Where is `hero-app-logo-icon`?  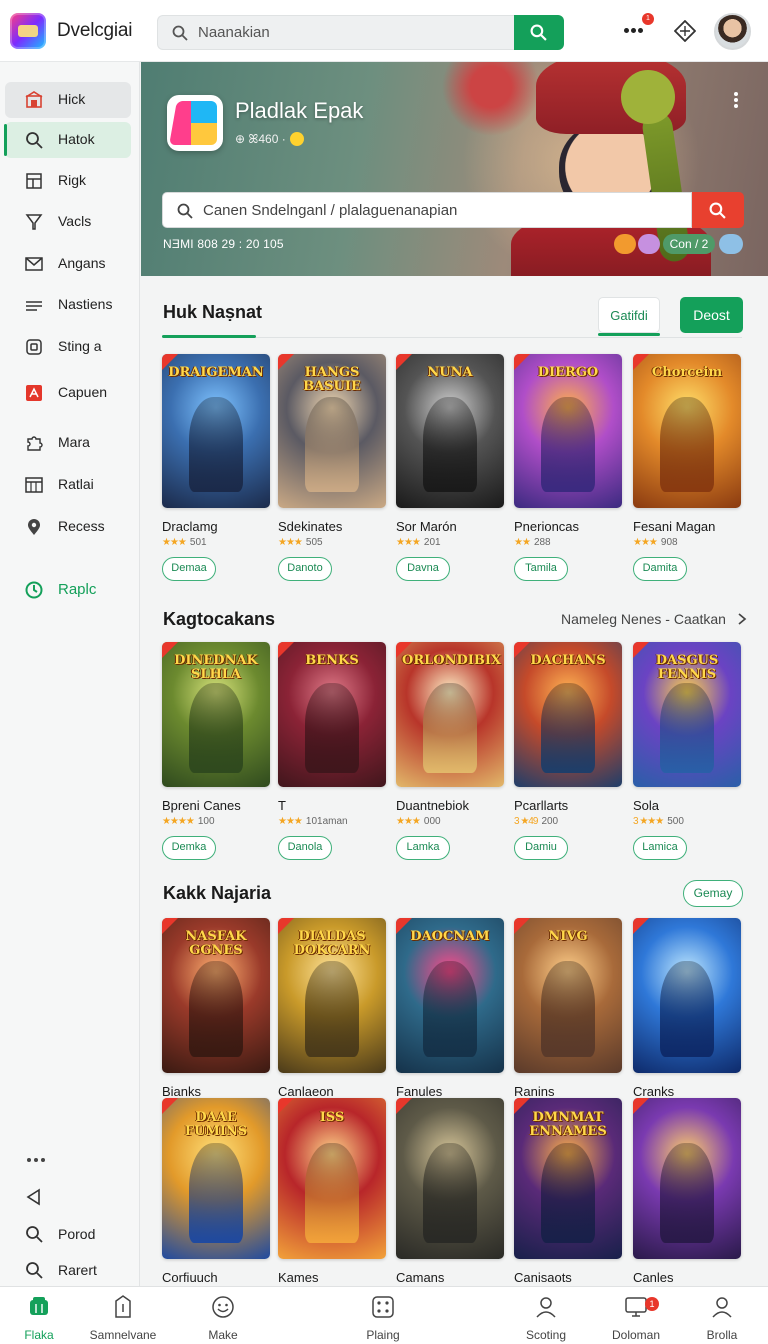
hero-app-logo-icon is located at coordinates (195, 123).